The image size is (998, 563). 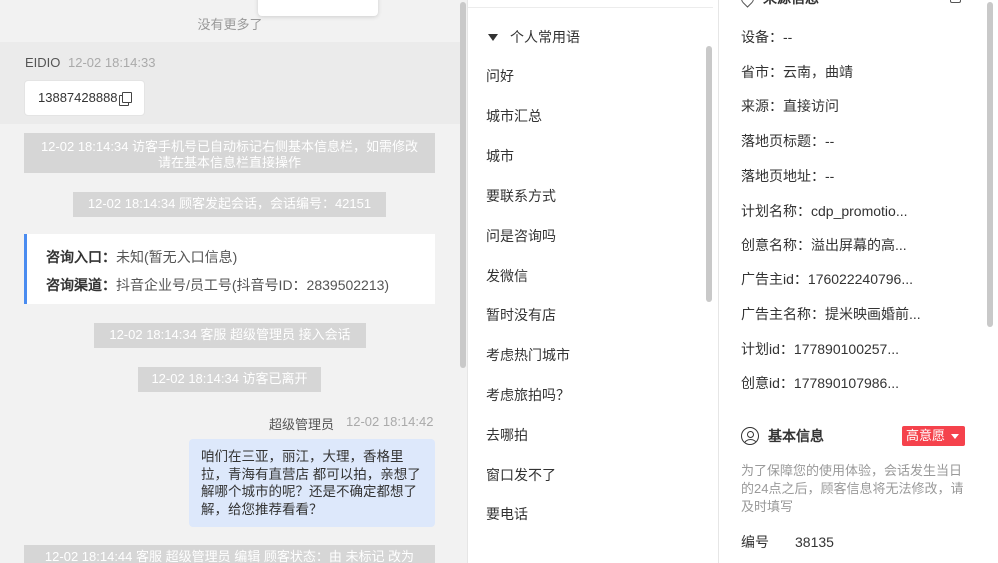 I want to click on basic-info-header: 基本信息, so click(x=782, y=436).